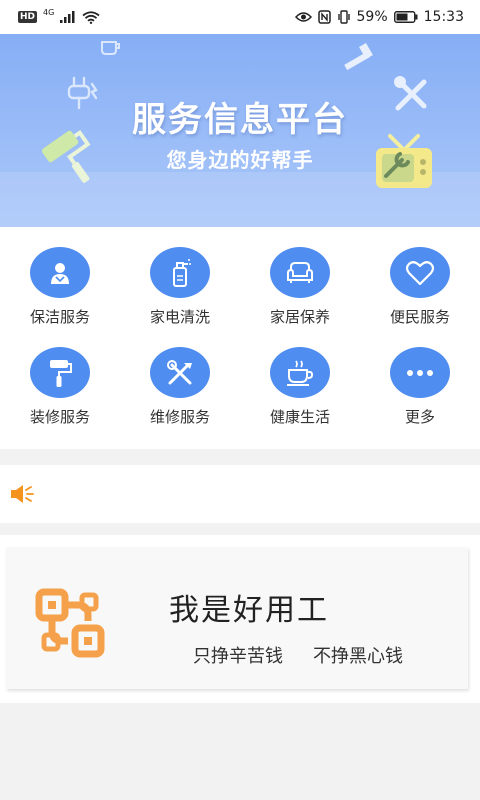  I want to click on vibrate-icon, so click(343, 17).